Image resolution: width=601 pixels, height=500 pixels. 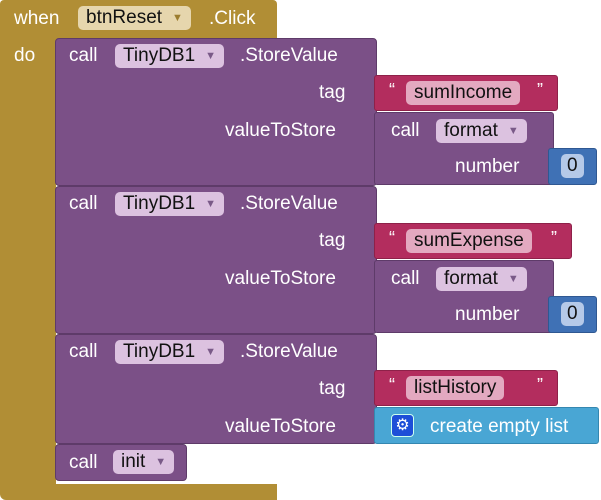 What do you see at coordinates (455, 388) in the screenshot?
I see `text-field: listHistory` at bounding box center [455, 388].